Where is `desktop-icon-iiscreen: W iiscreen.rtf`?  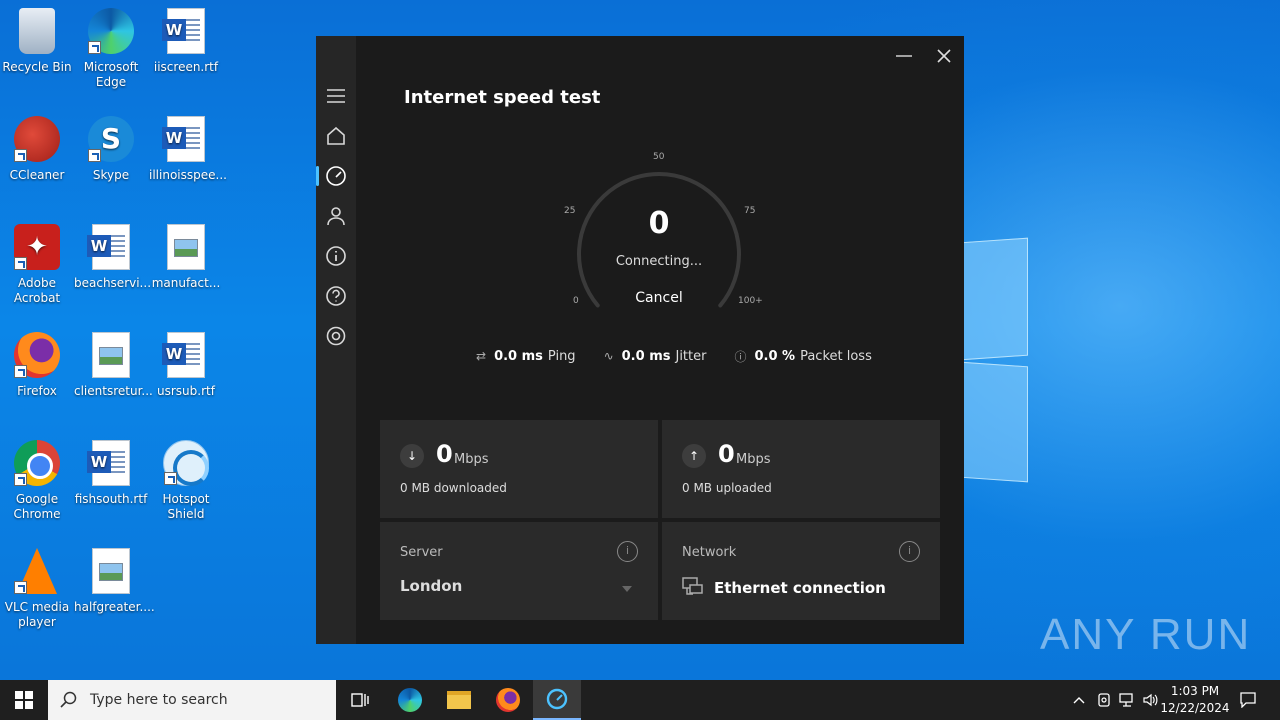 desktop-icon-iiscreen: W iiscreen.rtf is located at coordinates (186, 41).